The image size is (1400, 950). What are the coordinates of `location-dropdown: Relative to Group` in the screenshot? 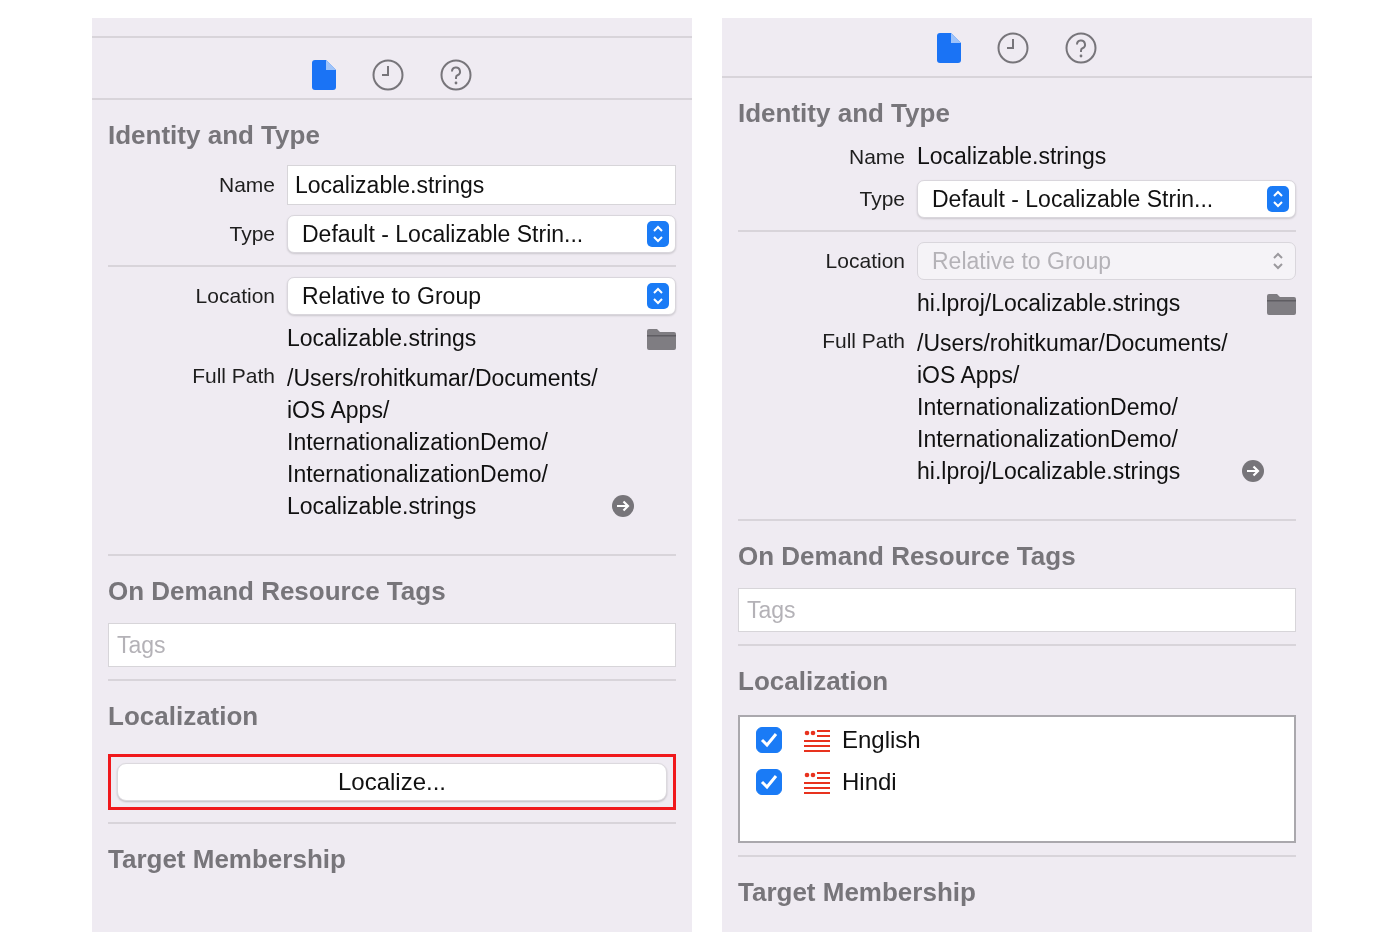 It's located at (481, 296).